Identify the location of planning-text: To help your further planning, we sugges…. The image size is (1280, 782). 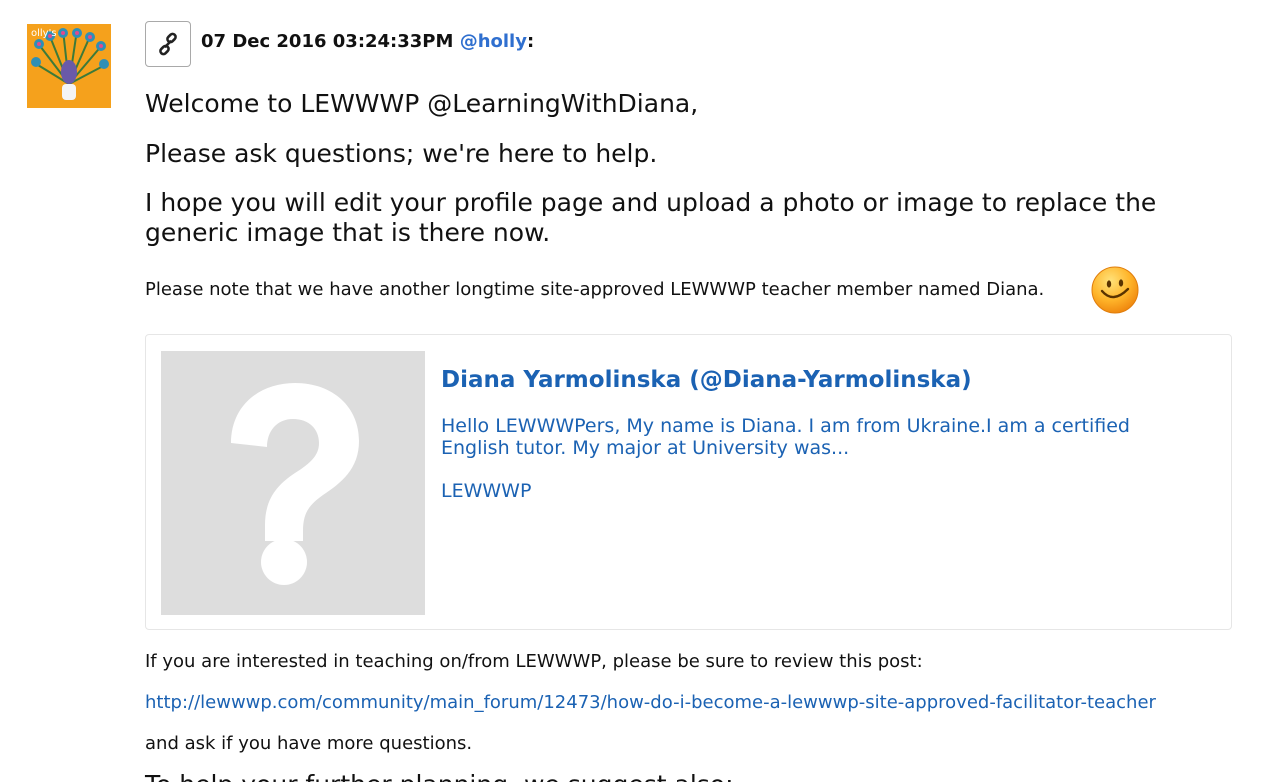
(692, 776).